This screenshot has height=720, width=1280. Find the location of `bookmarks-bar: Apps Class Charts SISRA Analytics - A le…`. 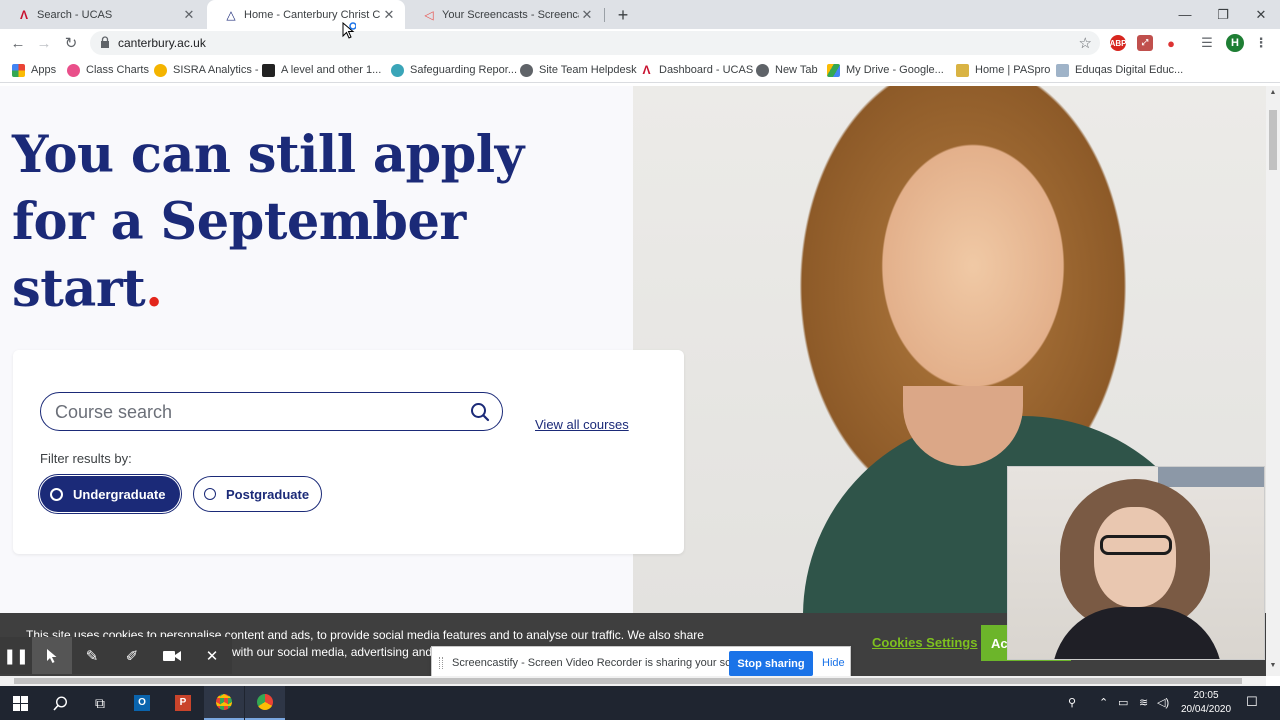

bookmarks-bar: Apps Class Charts SISRA Analytics - A le… is located at coordinates (640, 70).